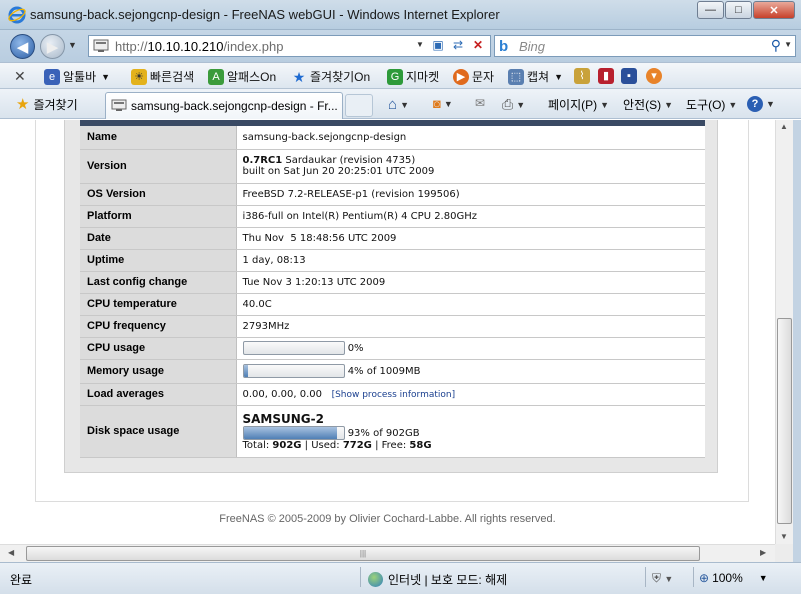 This screenshot has width=801, height=594. Describe the element at coordinates (629, 76) in the screenshot. I see `save-icon: ▪` at that location.